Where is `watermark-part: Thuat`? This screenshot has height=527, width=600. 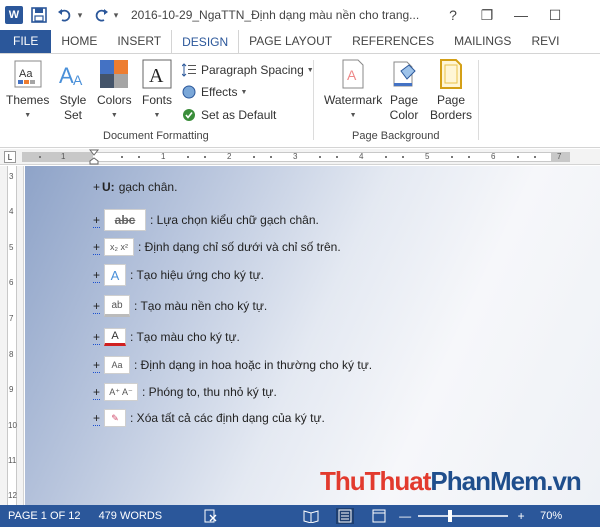
watermark-part: Thuat is located at coordinates (398, 481).